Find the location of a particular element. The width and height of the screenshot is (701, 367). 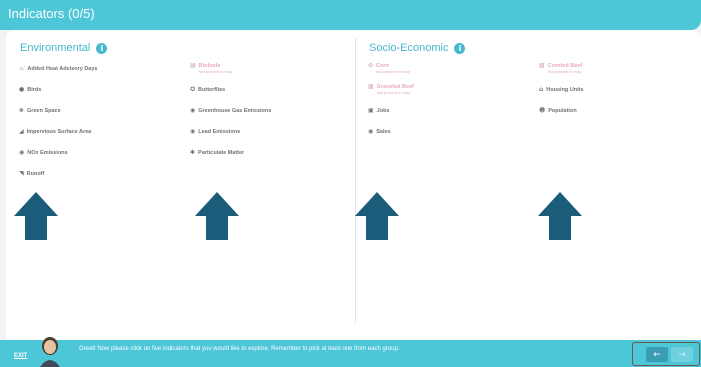

surface-icon: ◢ is located at coordinates (21, 131).